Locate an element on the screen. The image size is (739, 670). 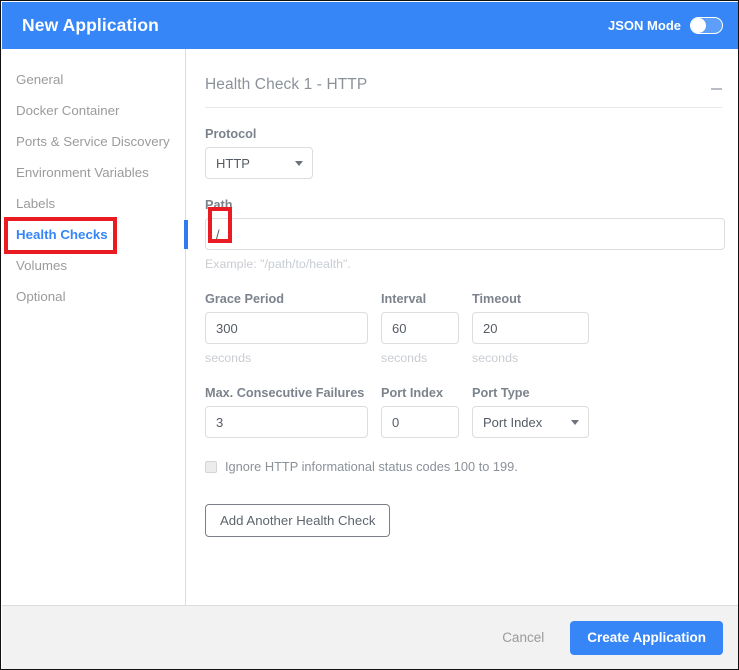
timeout-label: Timeout is located at coordinates (497, 299).